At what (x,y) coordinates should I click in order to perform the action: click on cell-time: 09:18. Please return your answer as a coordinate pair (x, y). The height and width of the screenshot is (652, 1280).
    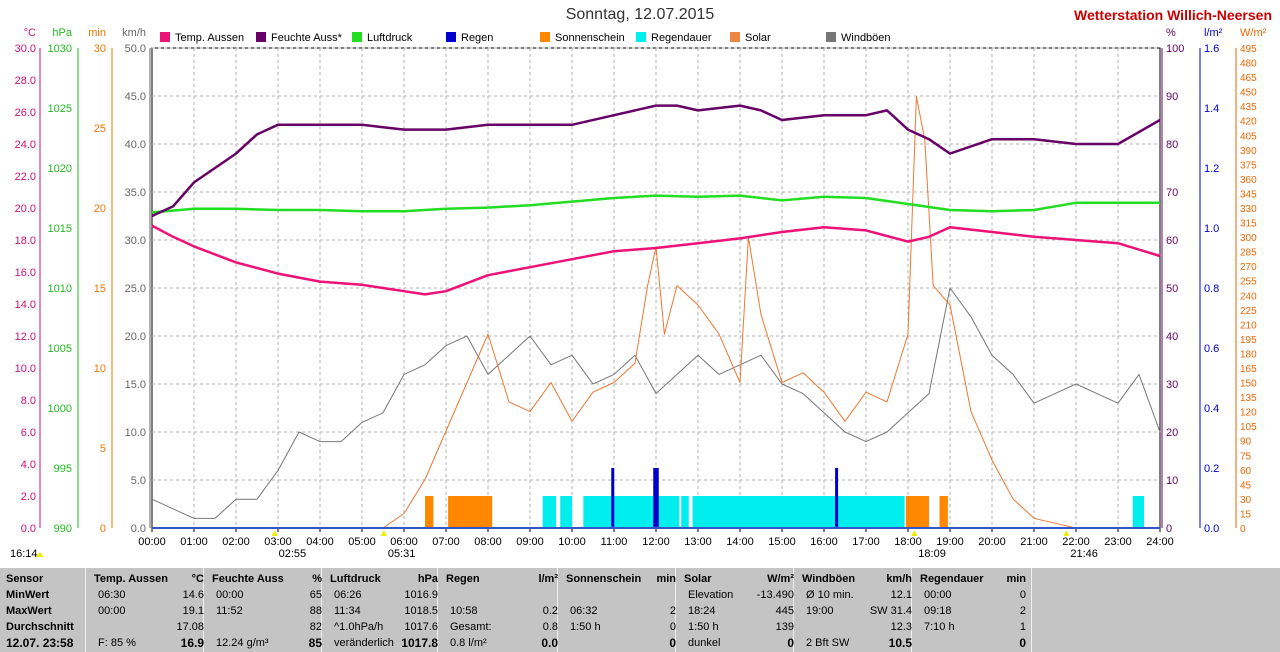
    Looking at the image, I should click on (938, 611).